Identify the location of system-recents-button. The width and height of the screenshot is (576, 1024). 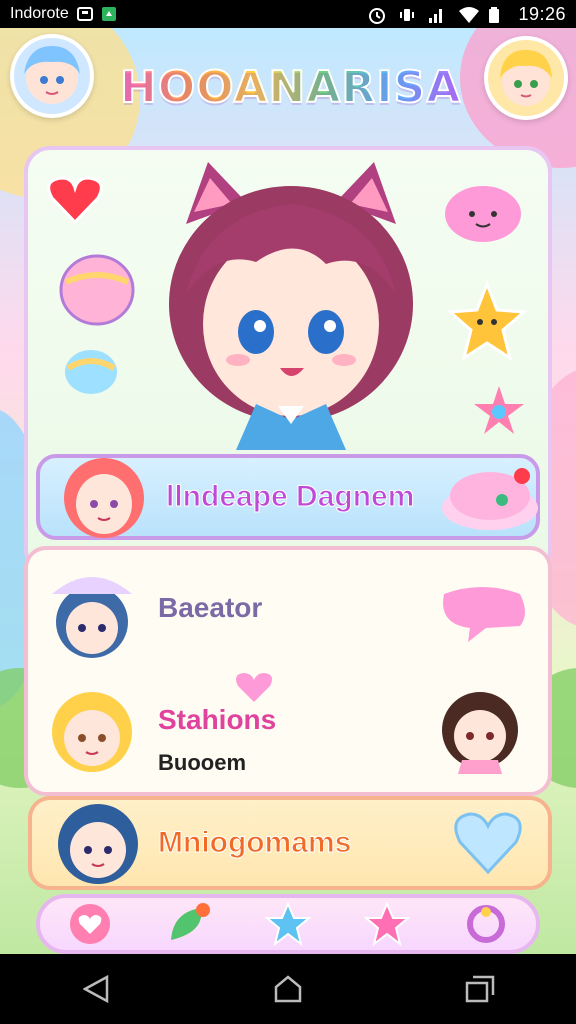
(480, 989).